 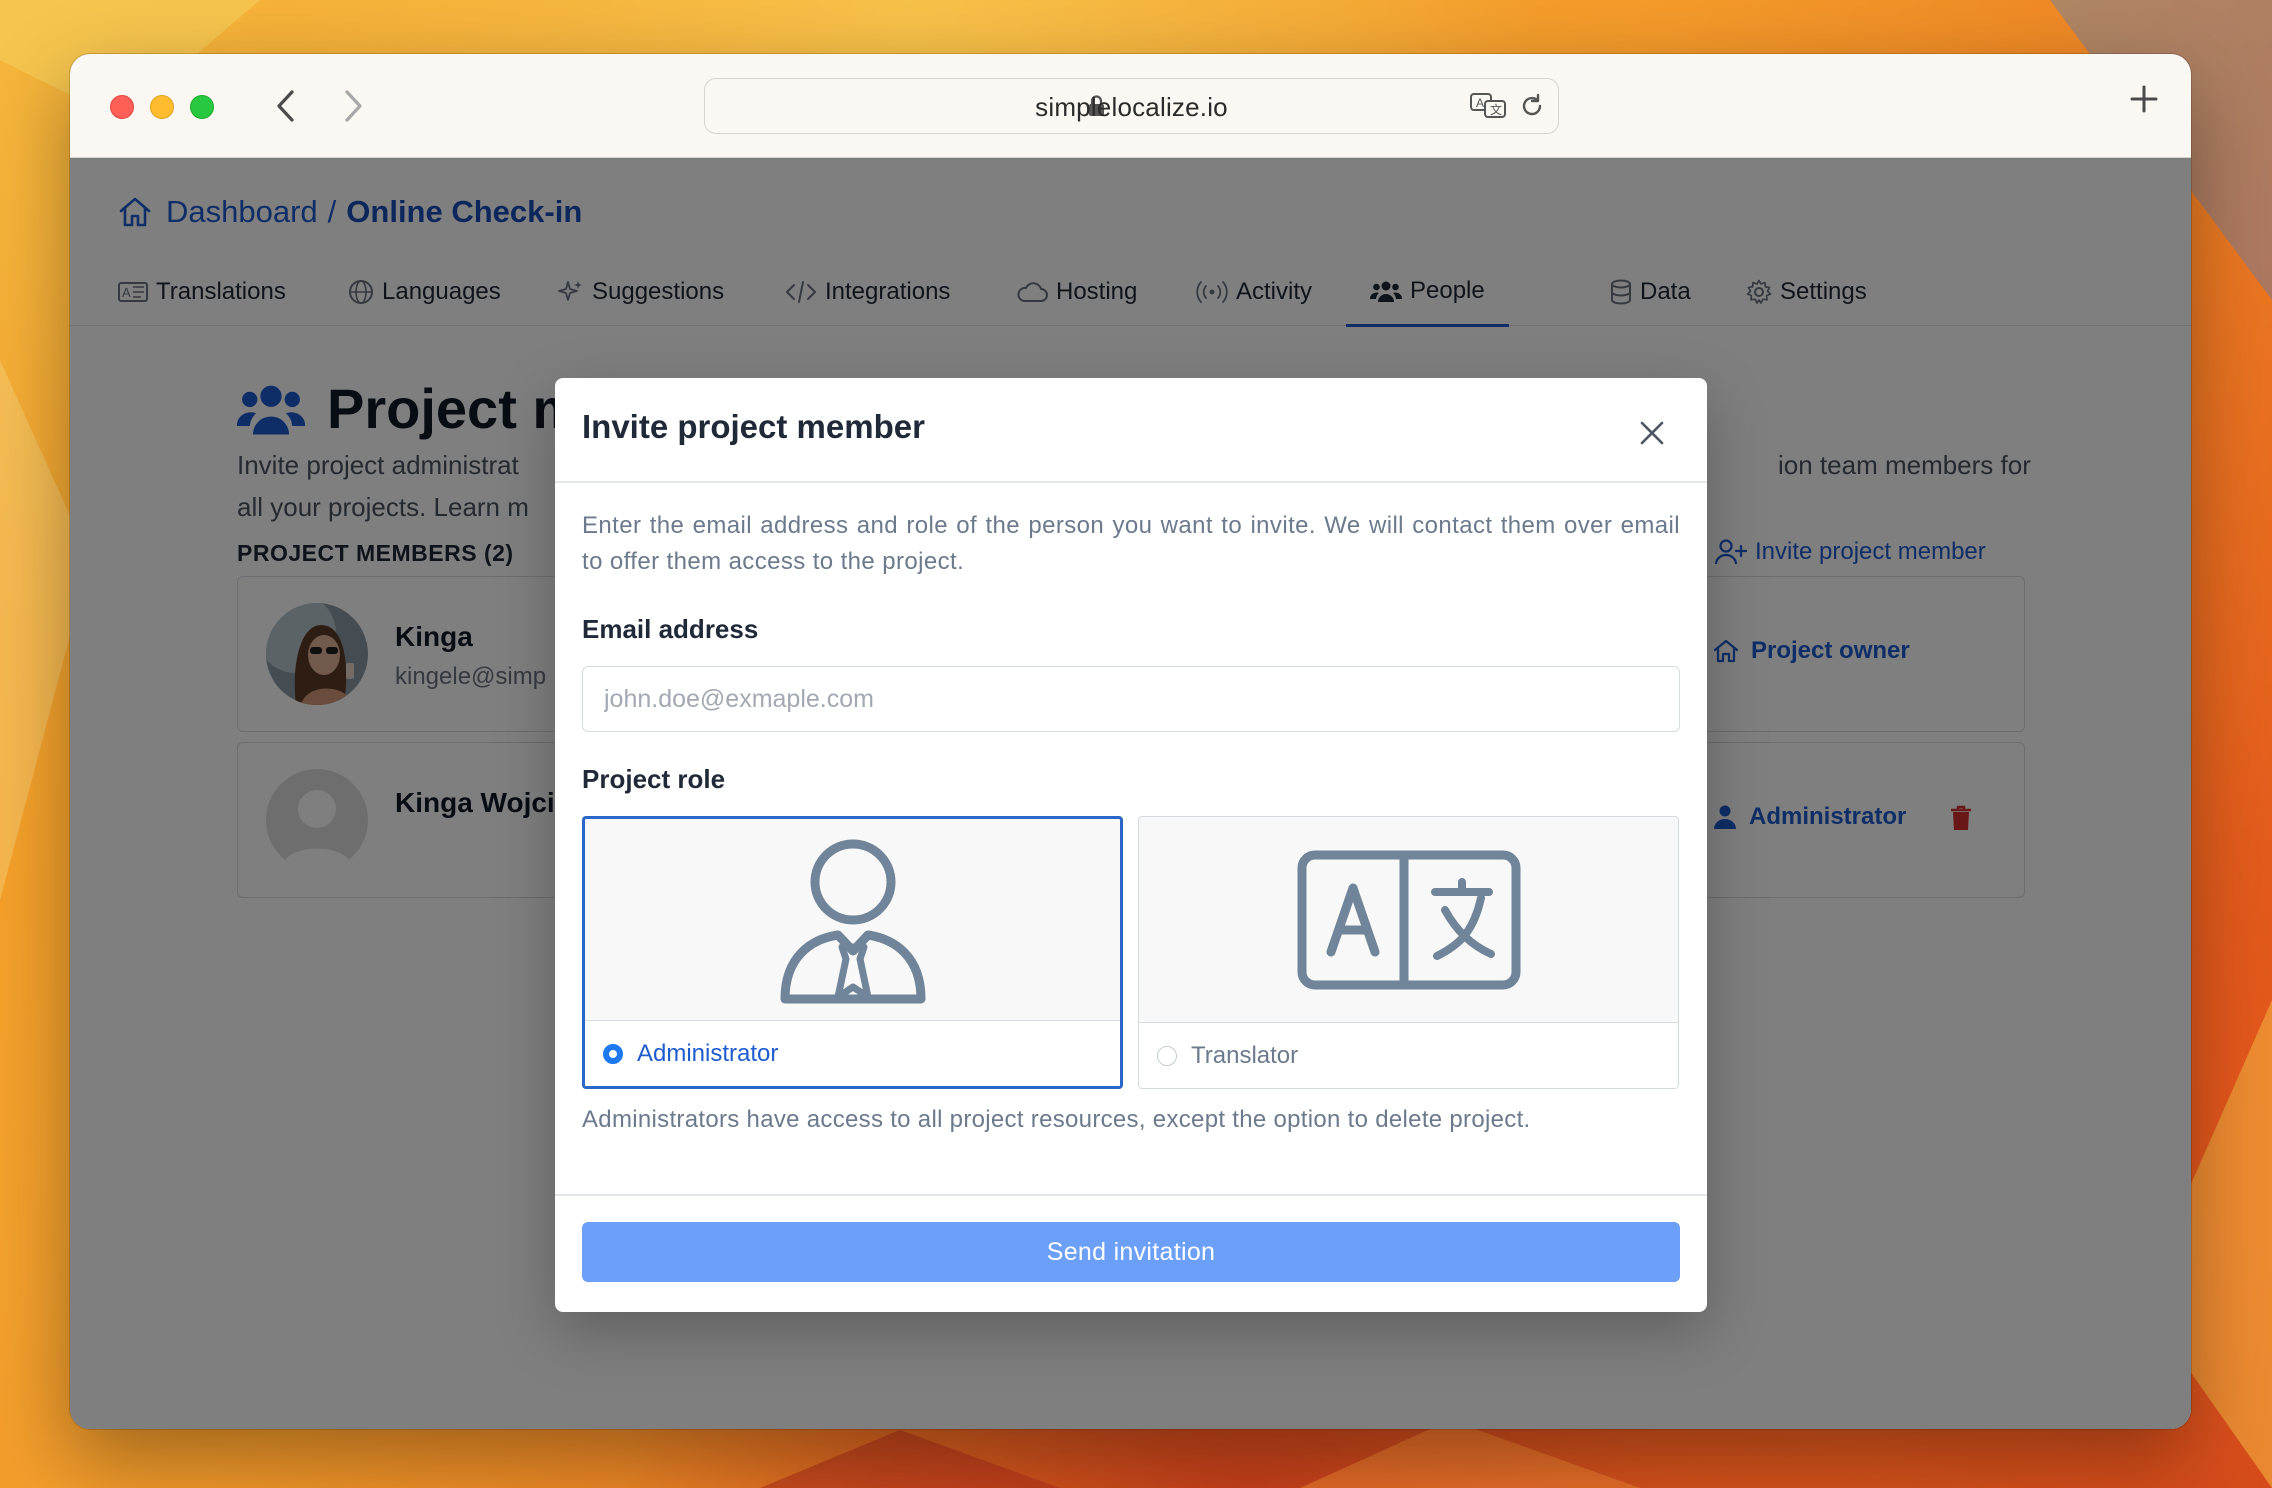 I want to click on zoom-window-button, so click(x=202, y=107).